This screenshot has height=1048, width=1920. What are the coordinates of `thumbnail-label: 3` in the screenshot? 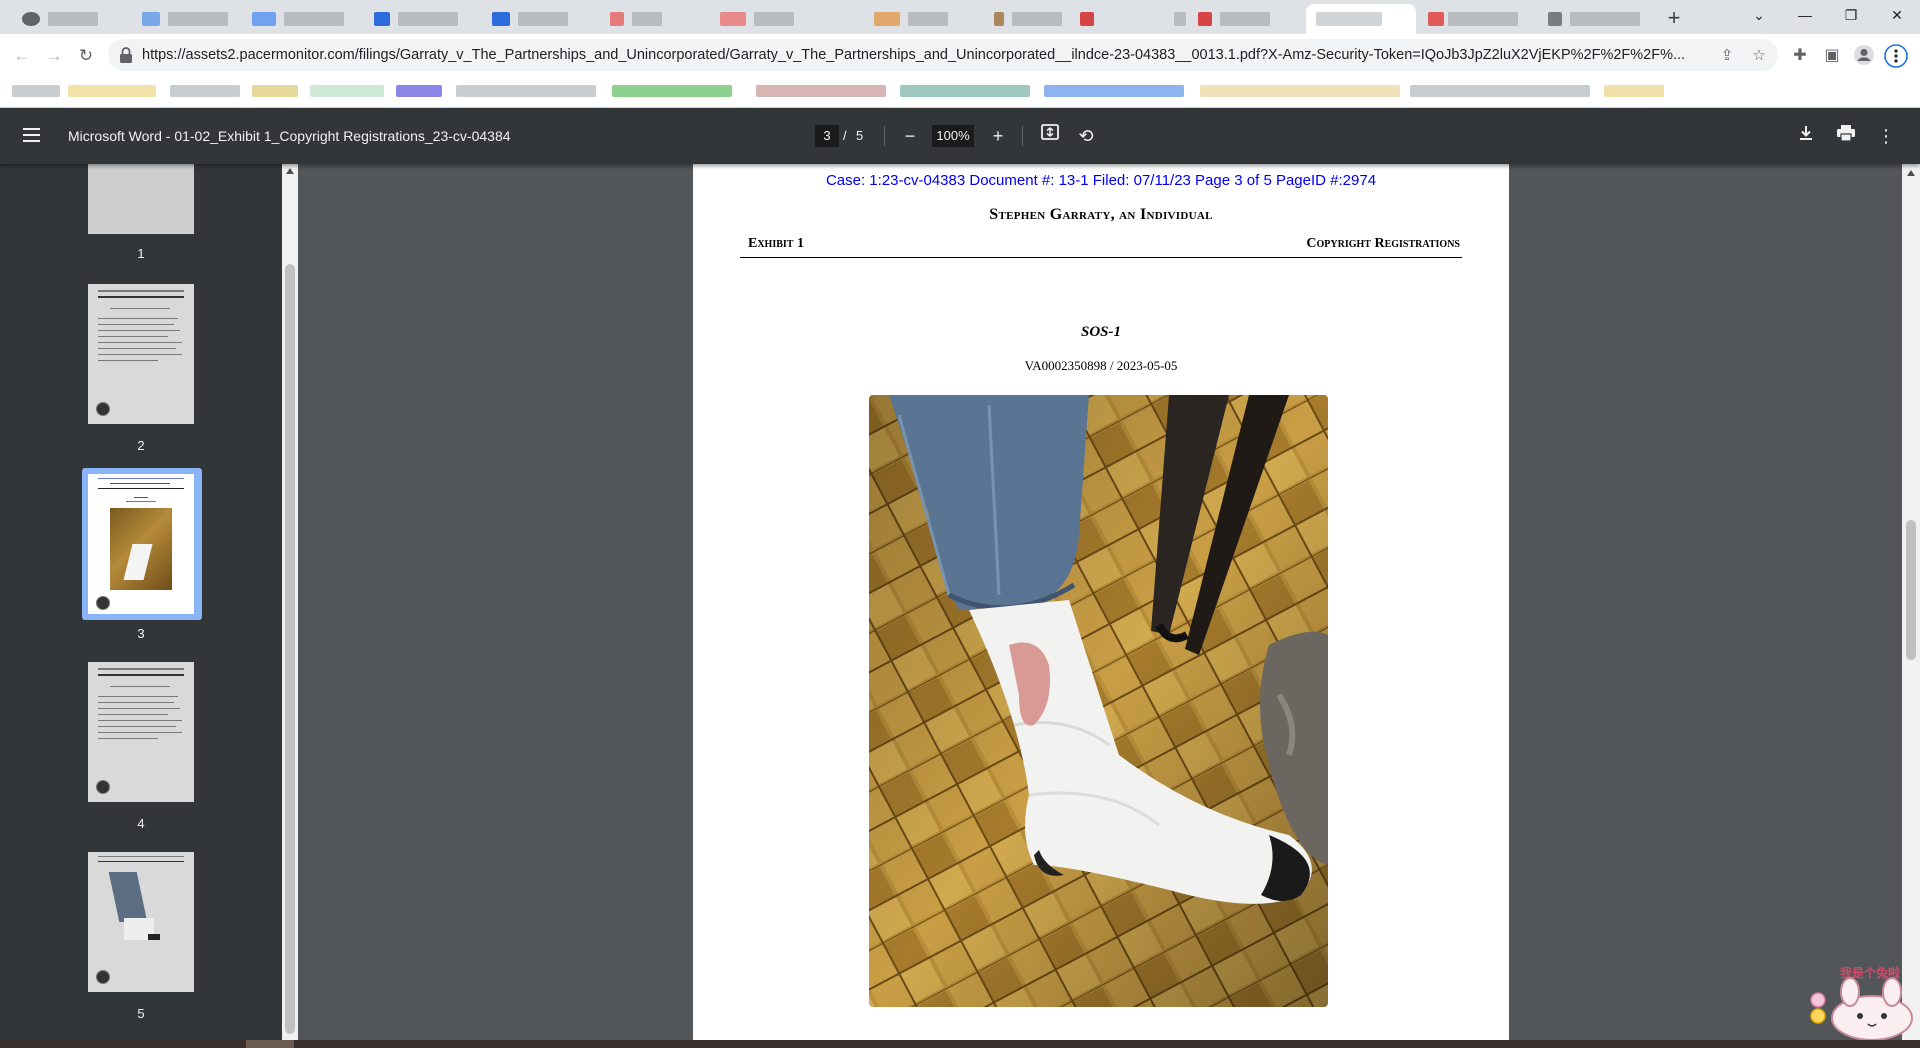 It's located at (141, 633).